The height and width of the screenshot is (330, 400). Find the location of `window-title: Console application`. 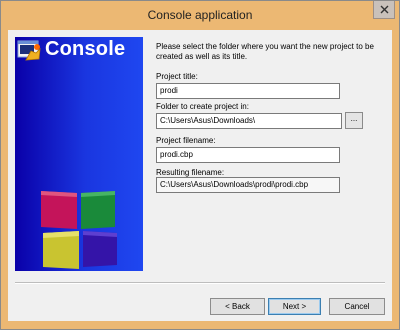

window-title: Console application is located at coordinates (200, 15).